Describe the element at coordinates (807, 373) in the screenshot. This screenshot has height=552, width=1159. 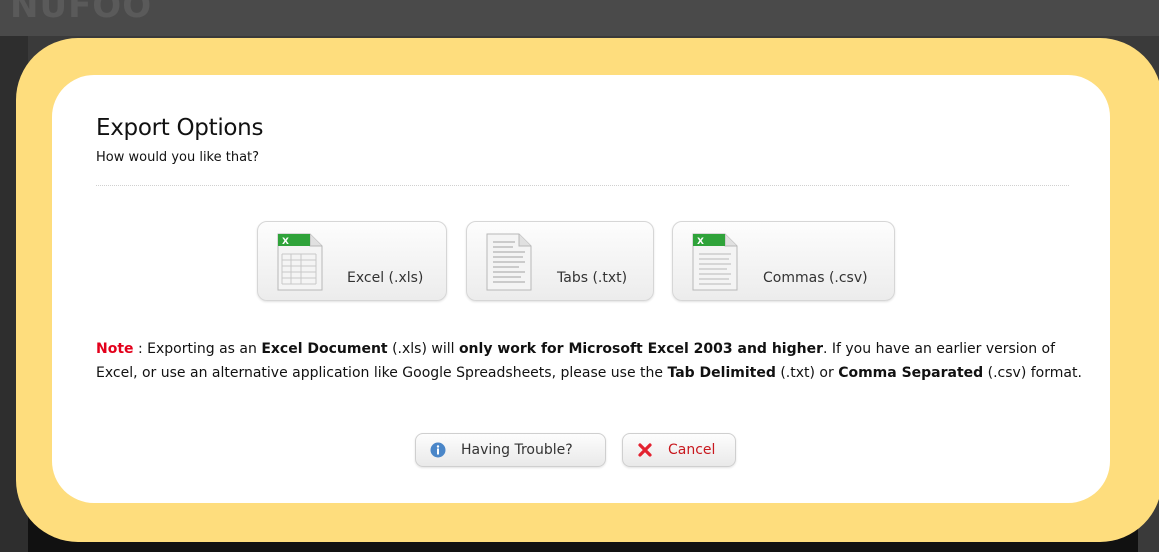
I see `note-text-4: (.txt) or` at that location.